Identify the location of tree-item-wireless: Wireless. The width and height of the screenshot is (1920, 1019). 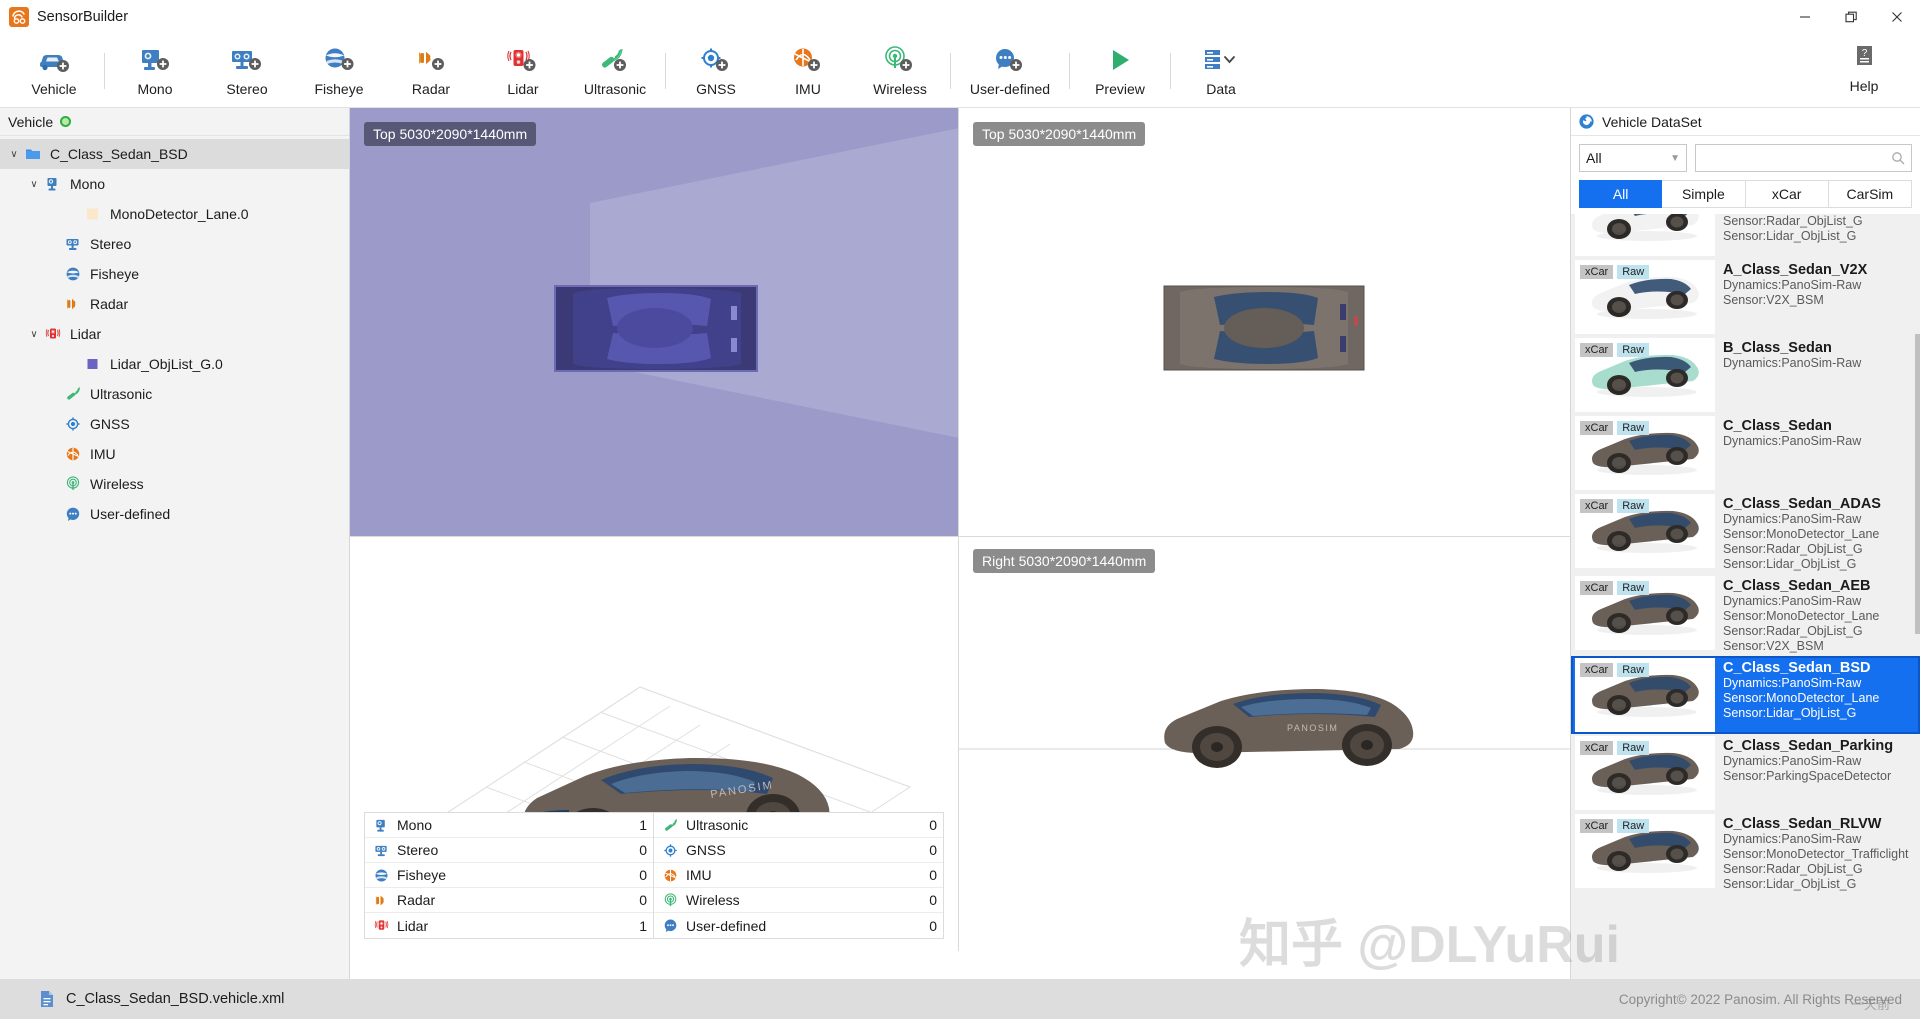
(174, 484).